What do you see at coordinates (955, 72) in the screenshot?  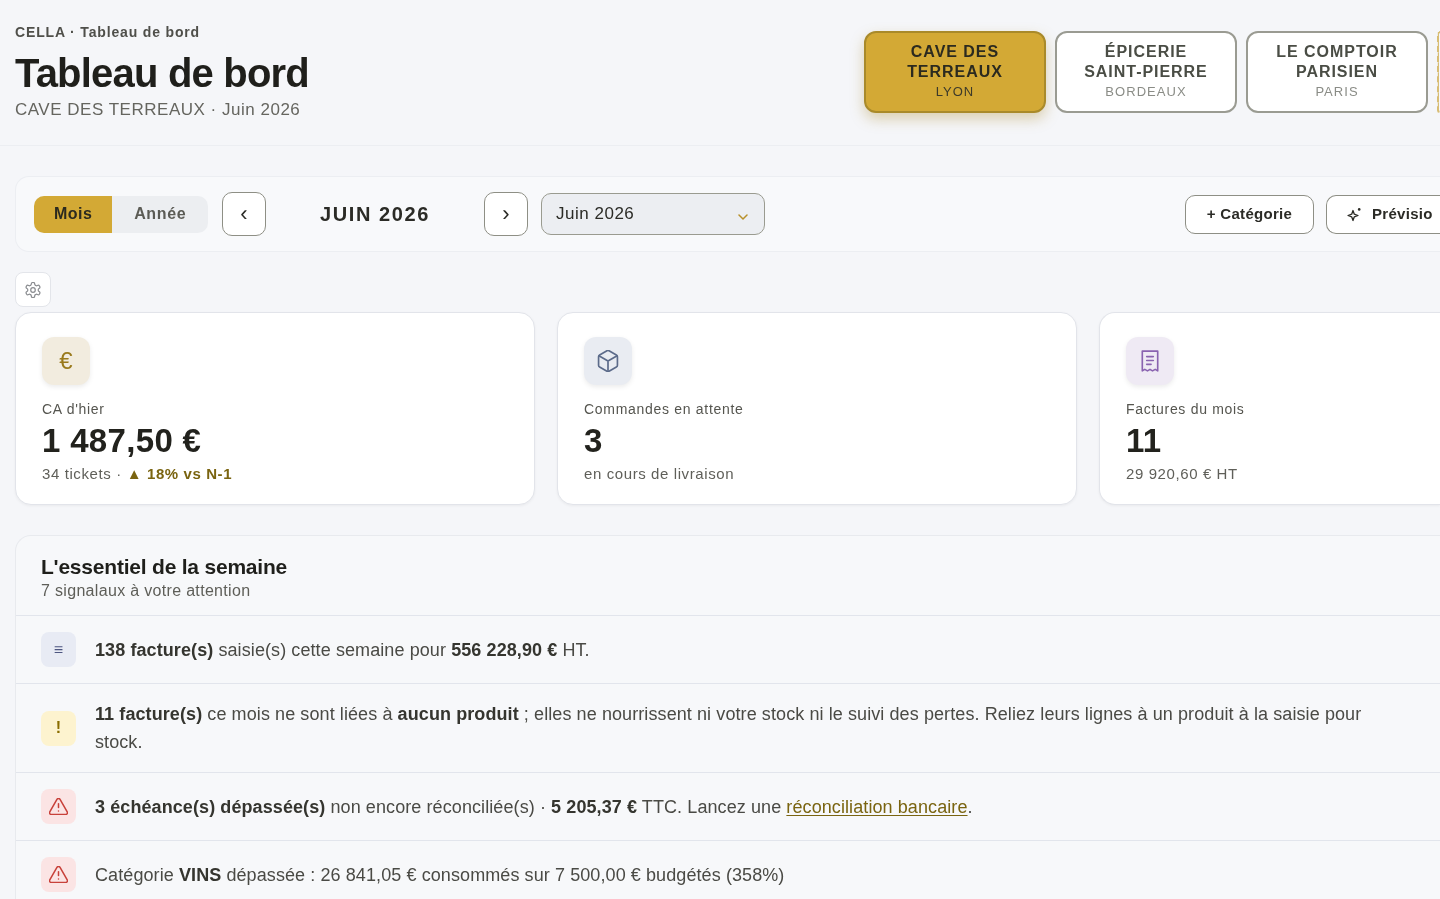 I see `store-tab: CAVE DES TERREAUX LYON` at bounding box center [955, 72].